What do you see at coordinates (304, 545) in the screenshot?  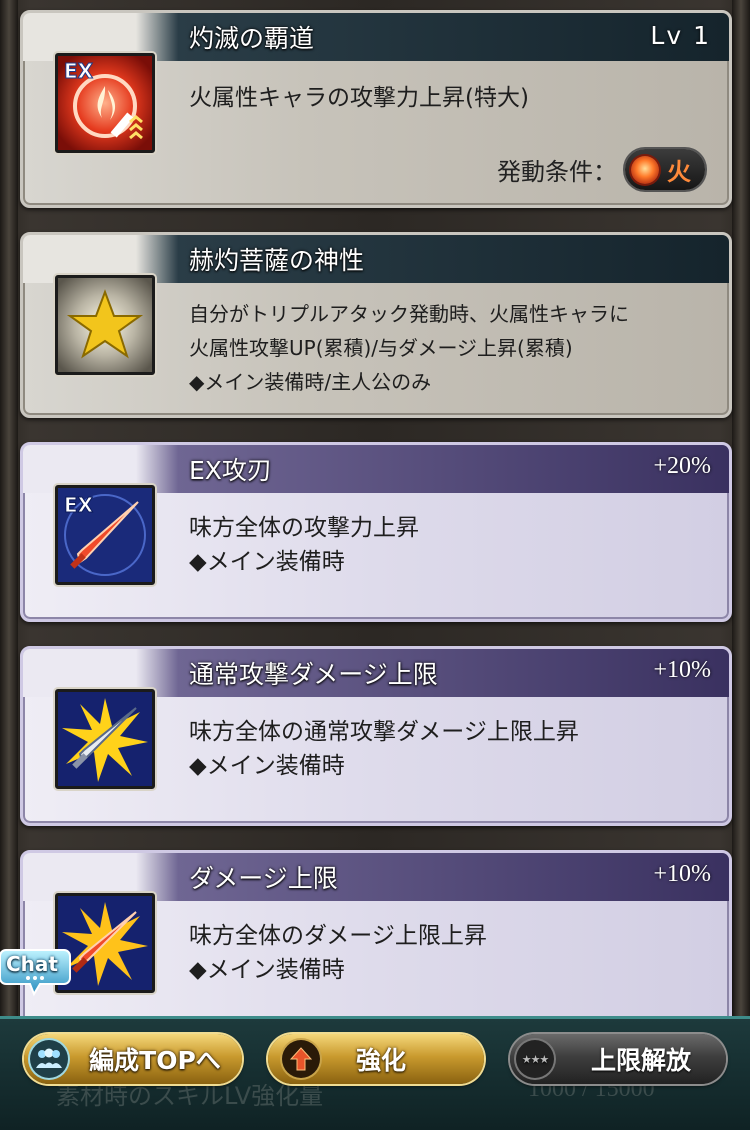 I see `skill-description: 味方全体の攻撃力上昇 ◆メイン装備時` at bounding box center [304, 545].